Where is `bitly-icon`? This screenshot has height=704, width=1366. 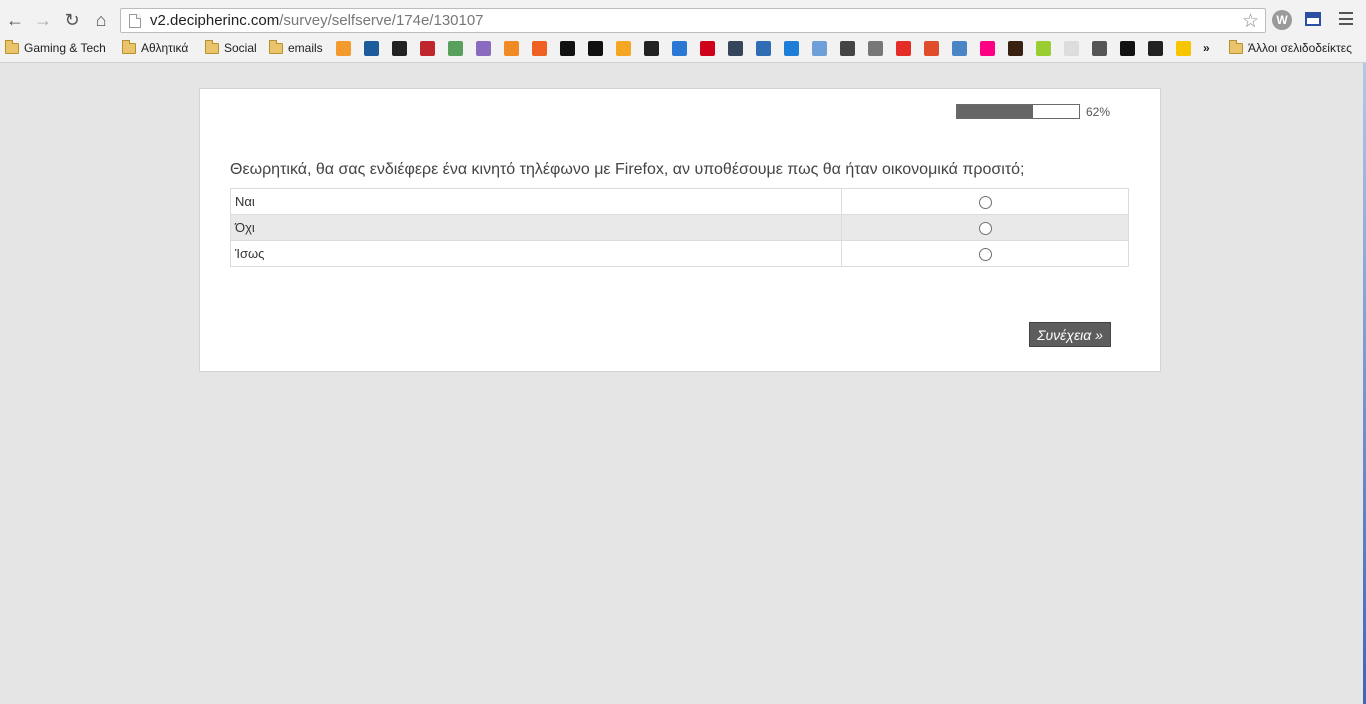
bitly-icon is located at coordinates (539, 48).